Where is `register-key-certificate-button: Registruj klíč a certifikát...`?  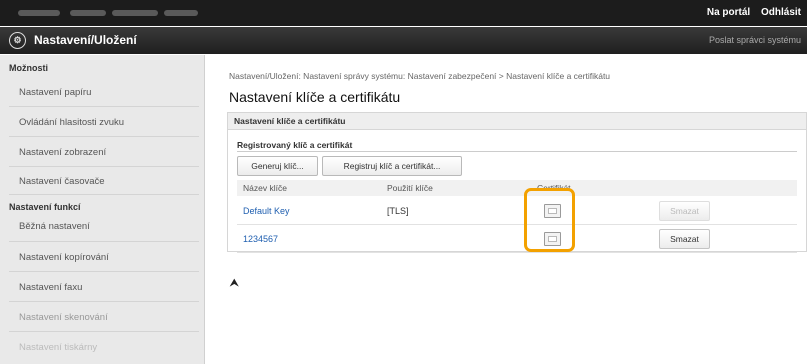 register-key-certificate-button: Registruj klíč a certifikát... is located at coordinates (392, 166).